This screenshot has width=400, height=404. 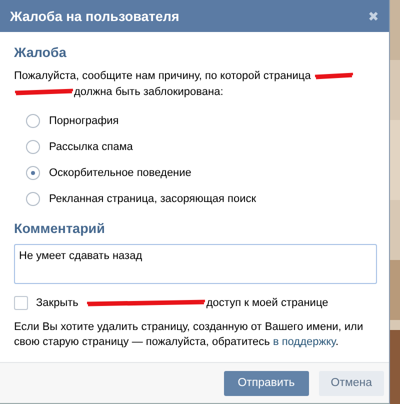 What do you see at coordinates (91, 146) in the screenshot?
I see `radio-label: Рассылка спама` at bounding box center [91, 146].